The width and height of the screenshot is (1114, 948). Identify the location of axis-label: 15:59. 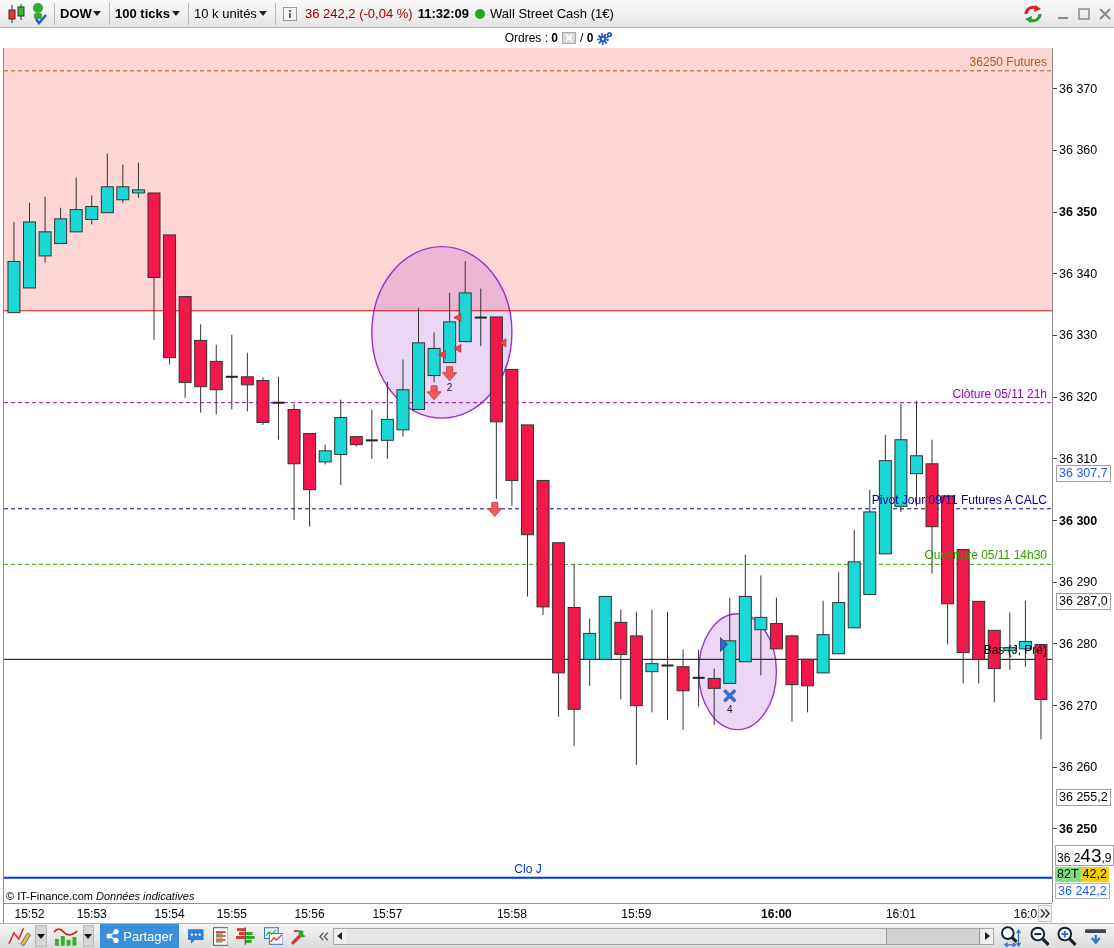
(636, 914).